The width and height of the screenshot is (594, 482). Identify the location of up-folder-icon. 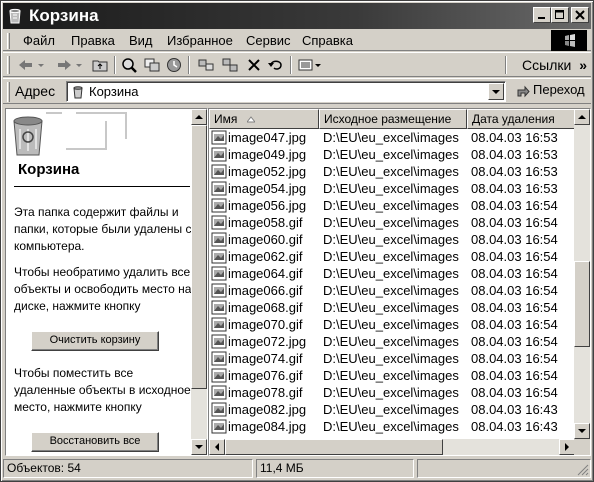
(100, 65).